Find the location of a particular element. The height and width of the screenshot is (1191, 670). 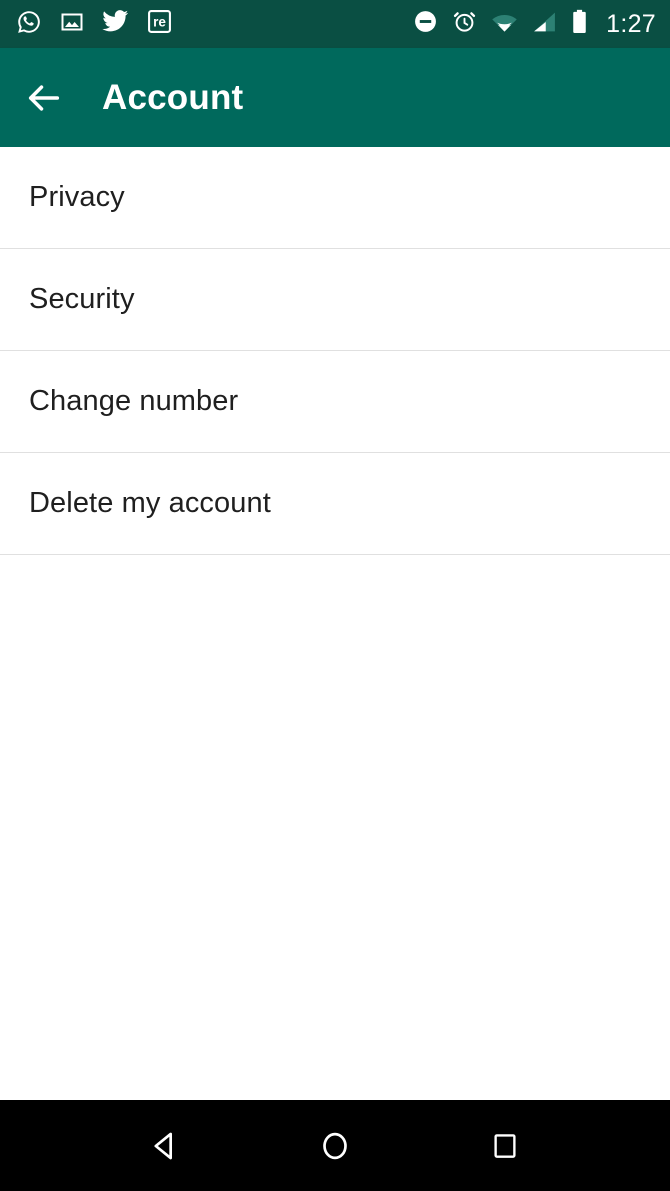

back-button is located at coordinates (44, 97).